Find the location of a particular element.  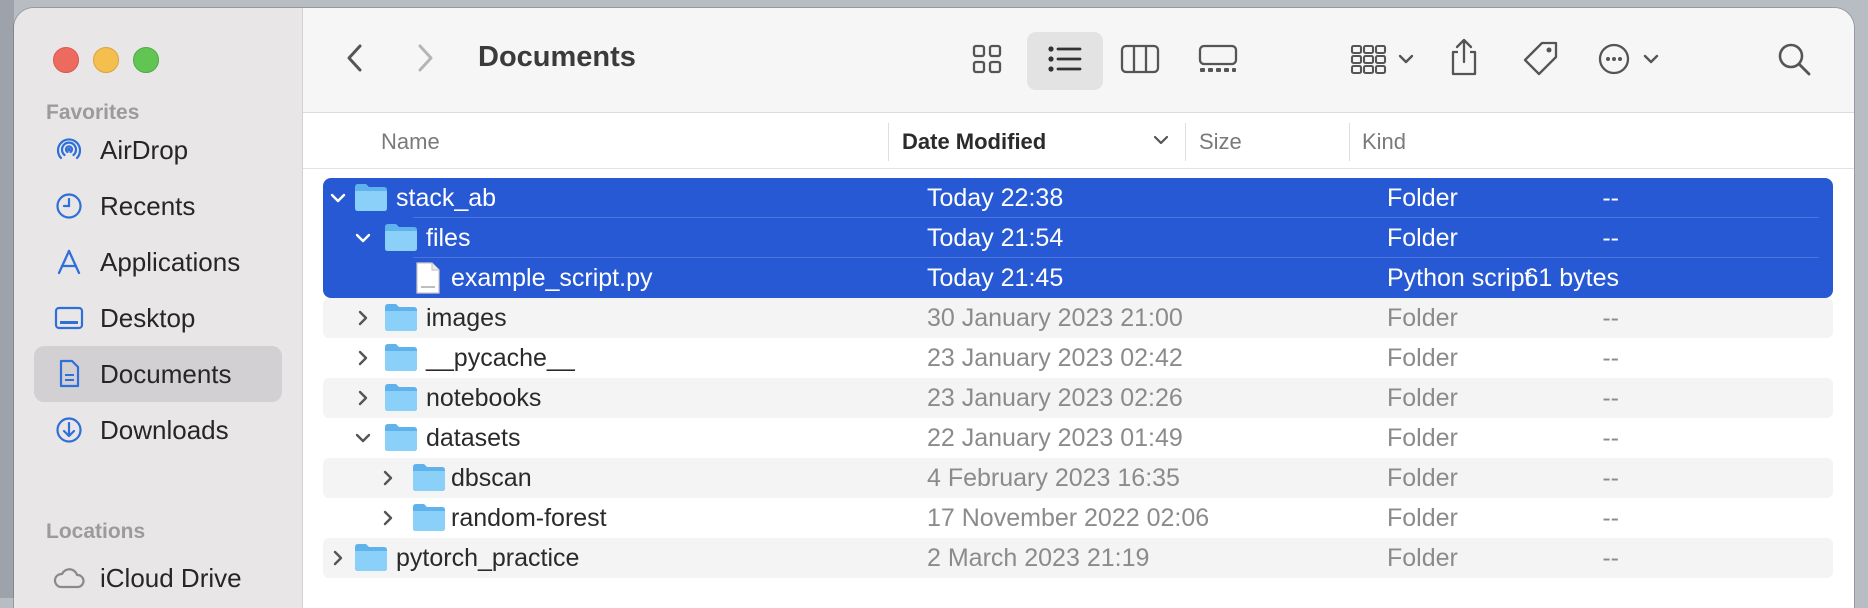

back-button is located at coordinates (355, 60).